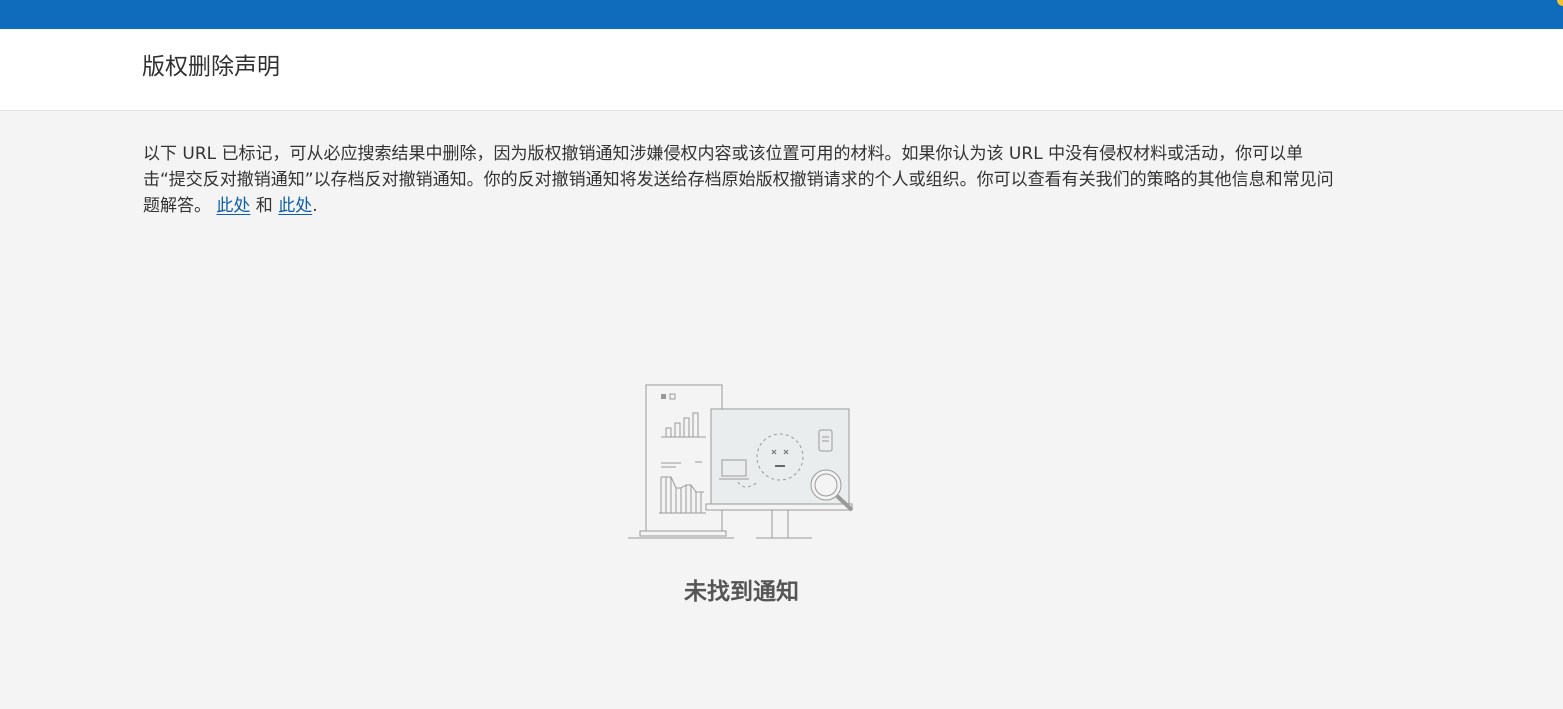  What do you see at coordinates (315, 206) in the screenshot?
I see `notice-trailing: .` at bounding box center [315, 206].